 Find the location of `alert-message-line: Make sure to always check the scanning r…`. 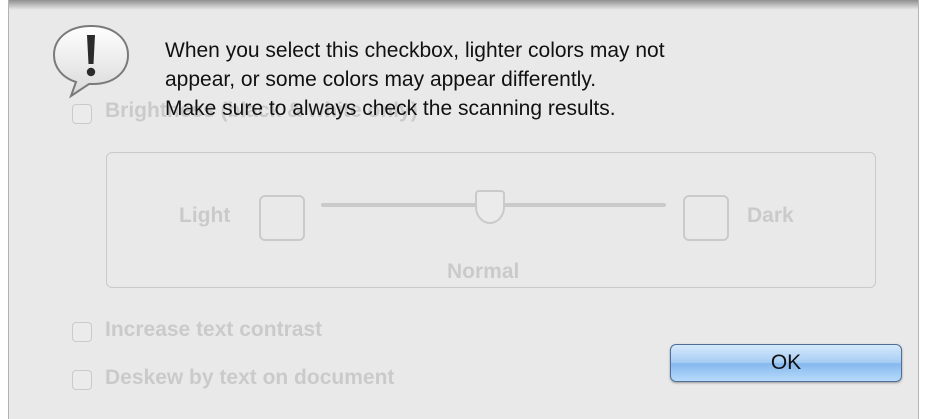

alert-message-line: Make sure to always check the scanning r… is located at coordinates (390, 108).